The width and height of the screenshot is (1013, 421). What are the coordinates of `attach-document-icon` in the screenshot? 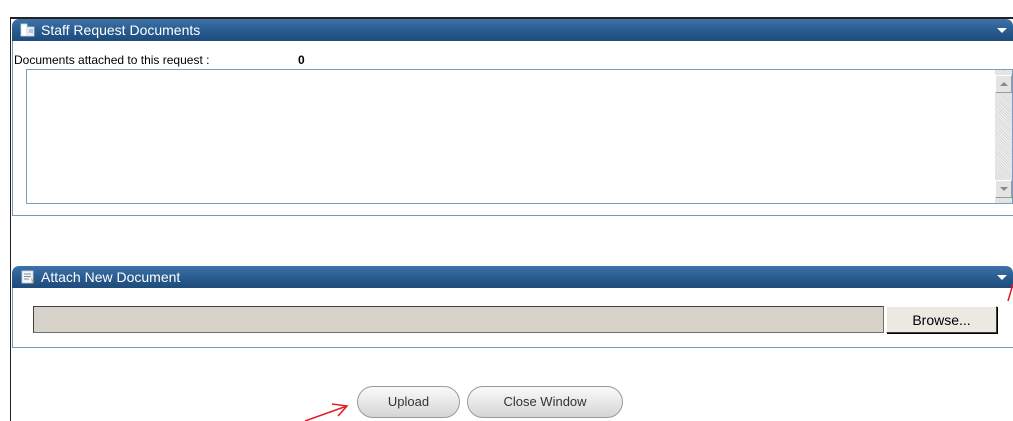 It's located at (27, 277).